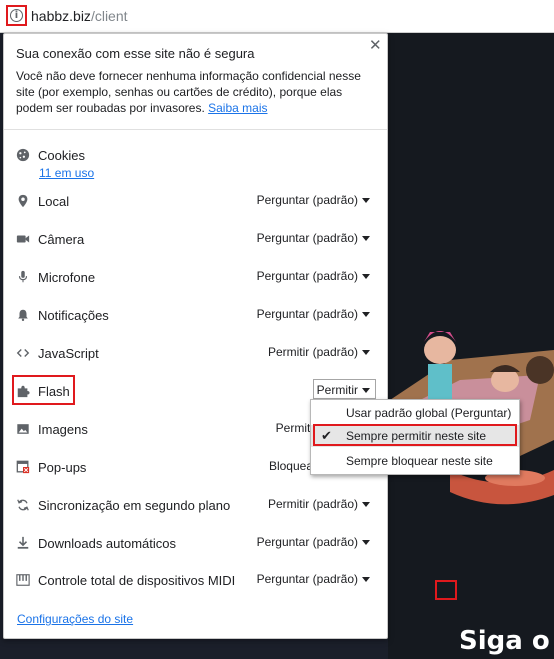 This screenshot has height=659, width=554. I want to click on permission-label: JavaScript, so click(68, 353).